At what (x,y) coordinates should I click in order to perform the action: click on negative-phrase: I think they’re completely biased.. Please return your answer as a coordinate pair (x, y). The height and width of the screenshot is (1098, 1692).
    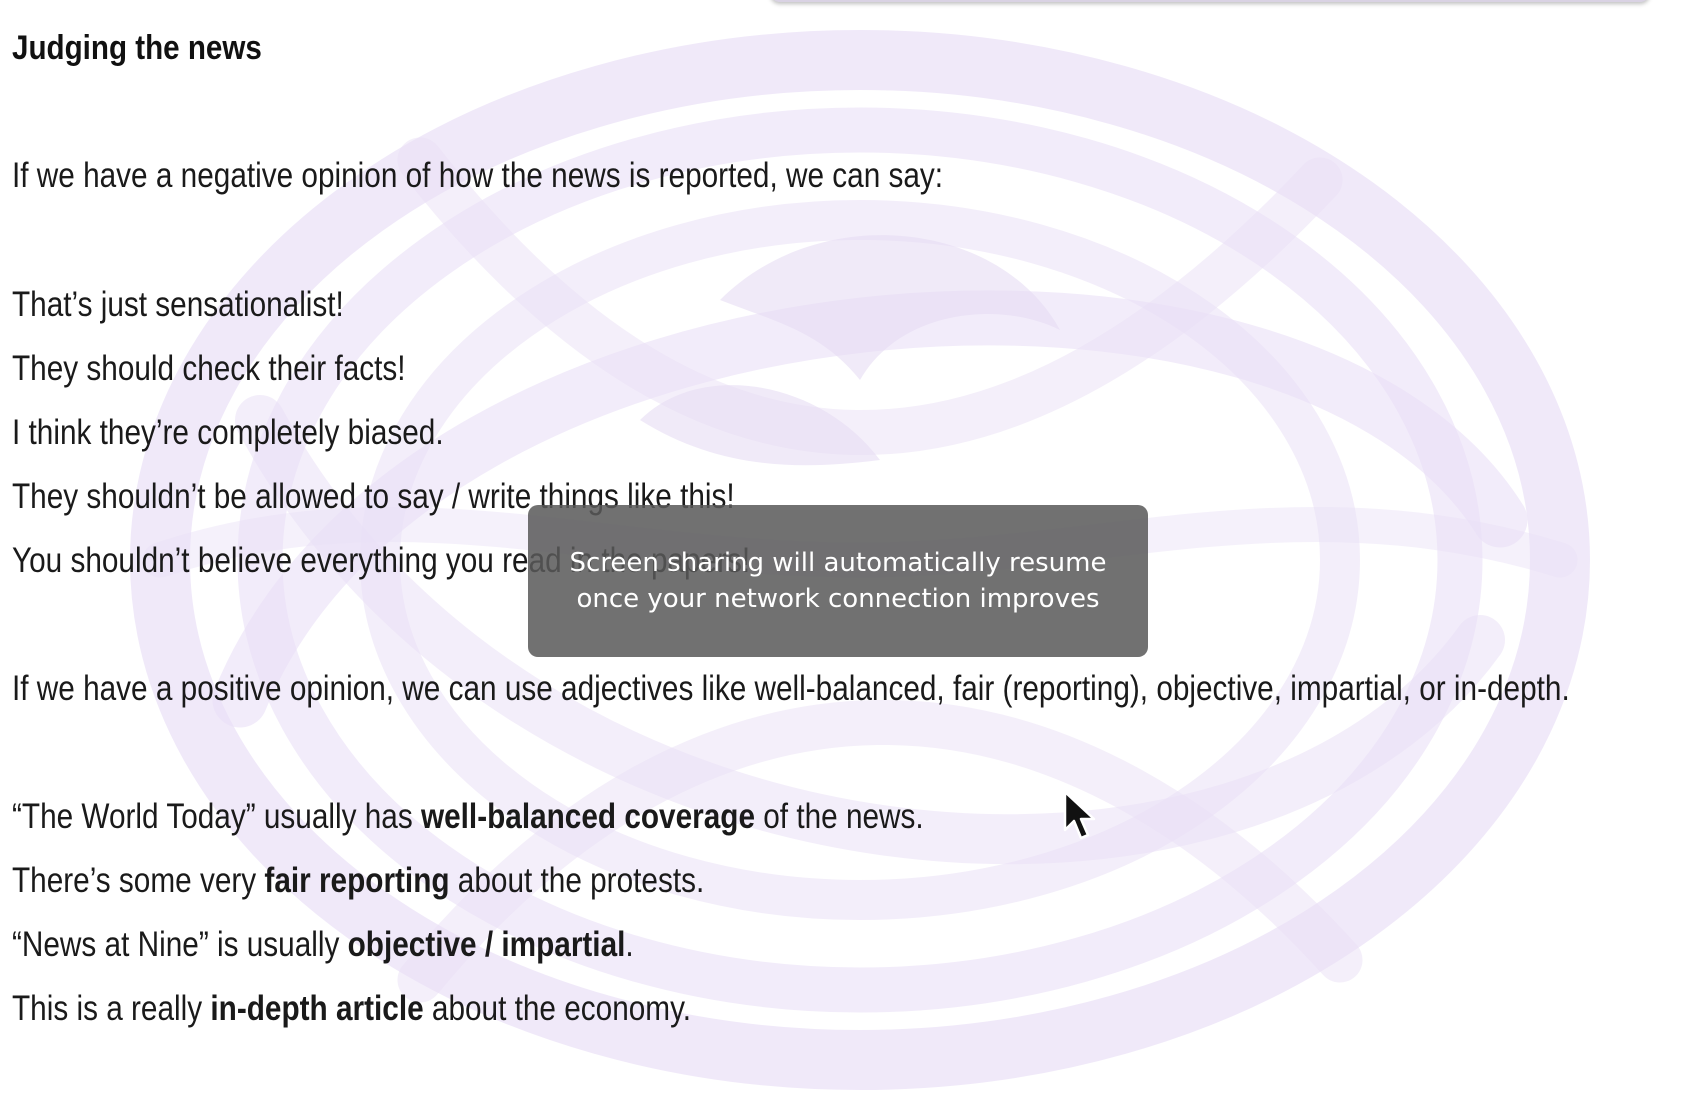
    Looking at the image, I should click on (228, 432).